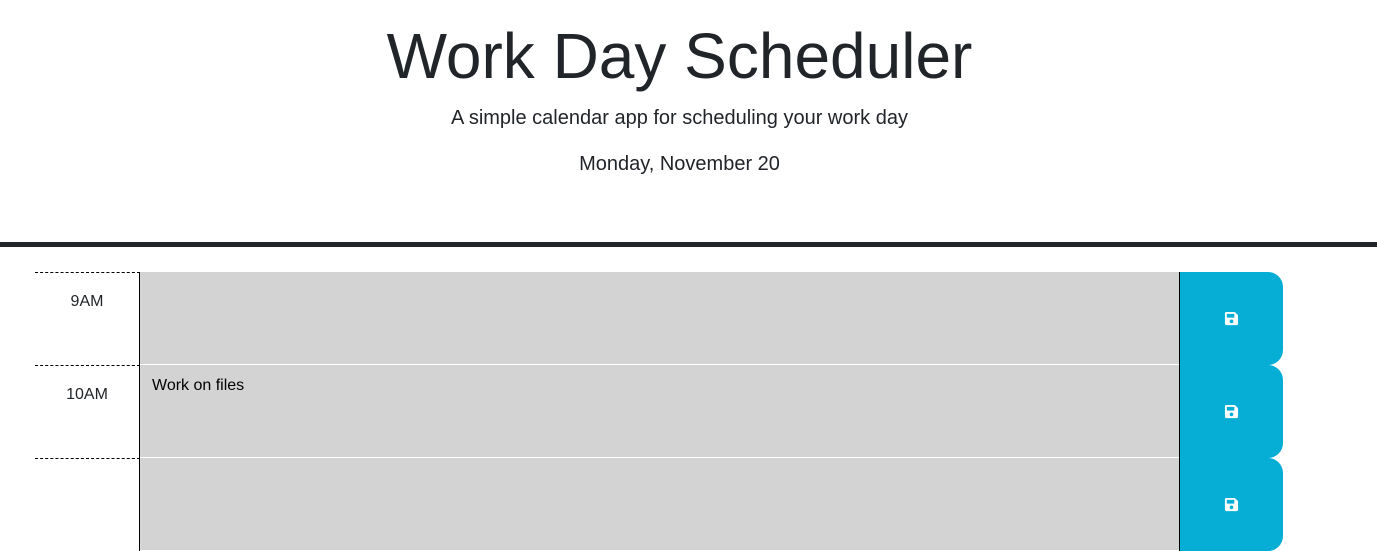  What do you see at coordinates (679, 56) in the screenshot?
I see `page-title: Work Day Scheduler` at bounding box center [679, 56].